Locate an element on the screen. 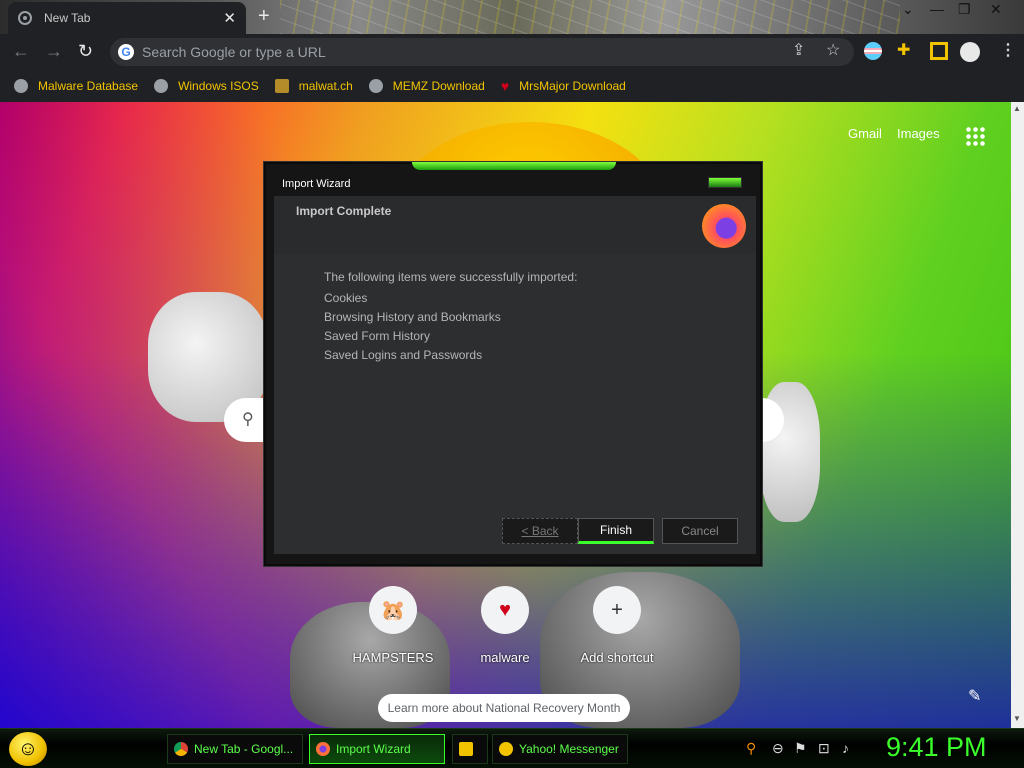 This screenshot has height=768, width=1024. dialog-title: Import Wizard is located at coordinates (316, 184).